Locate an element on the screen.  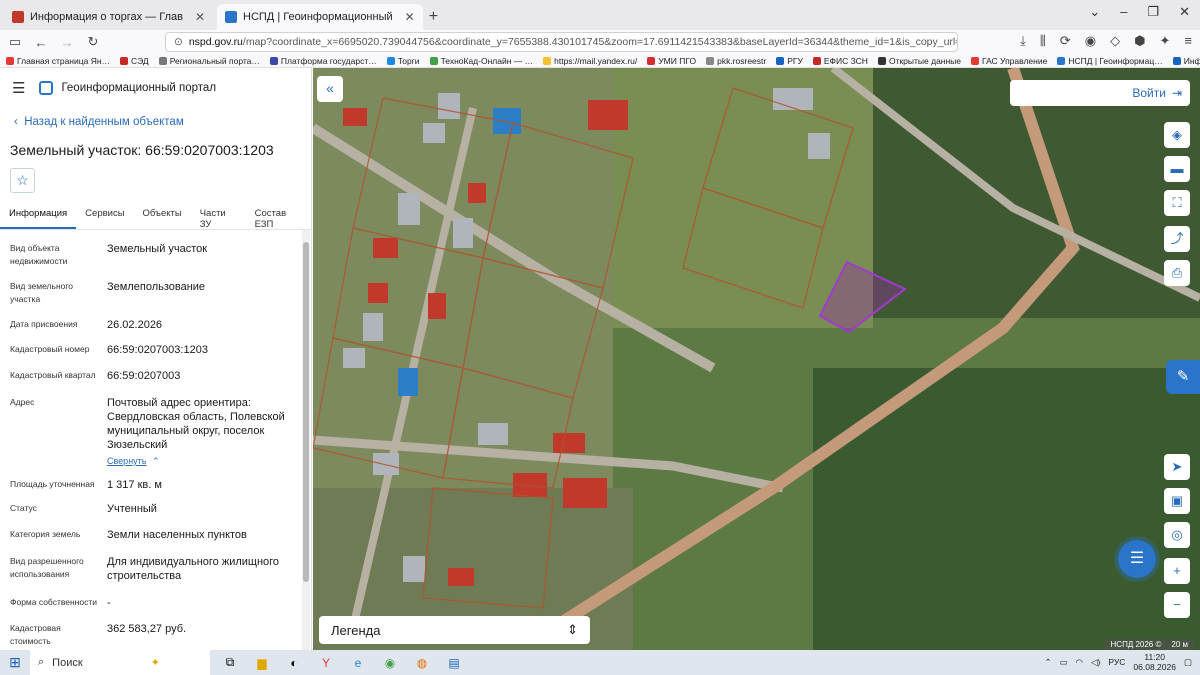
chevron-down-icon: ⌄ is located at coordinates (1094, 12).